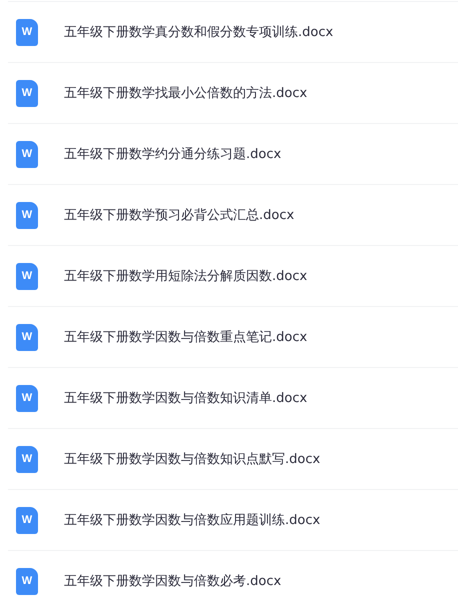  I want to click on file-name: 五年级下册数学用短除法分解质因数.docx, so click(186, 276).